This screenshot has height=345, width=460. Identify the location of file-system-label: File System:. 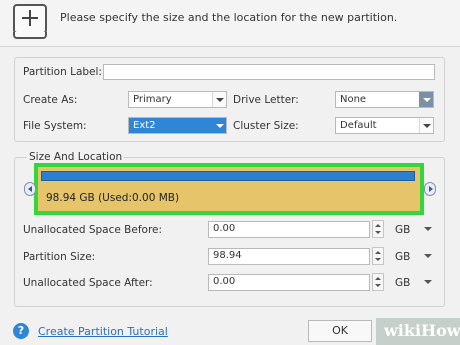
(55, 126).